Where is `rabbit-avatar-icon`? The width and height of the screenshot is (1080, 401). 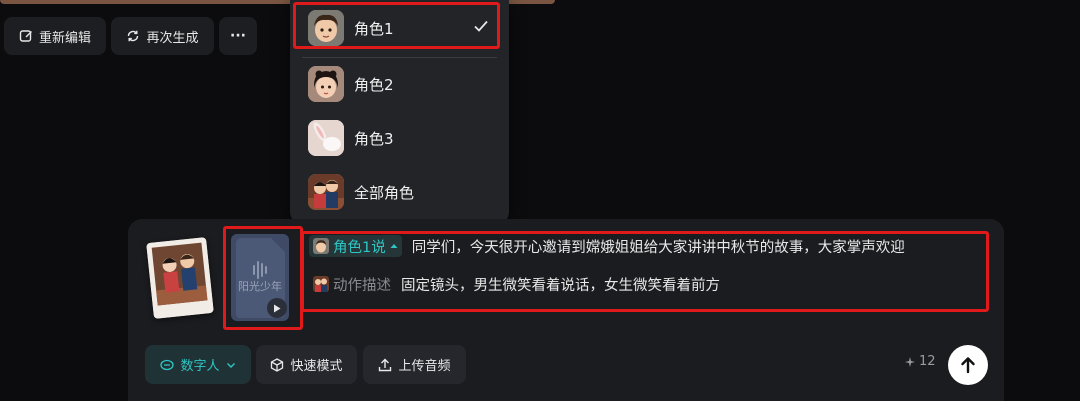 rabbit-avatar-icon is located at coordinates (326, 138).